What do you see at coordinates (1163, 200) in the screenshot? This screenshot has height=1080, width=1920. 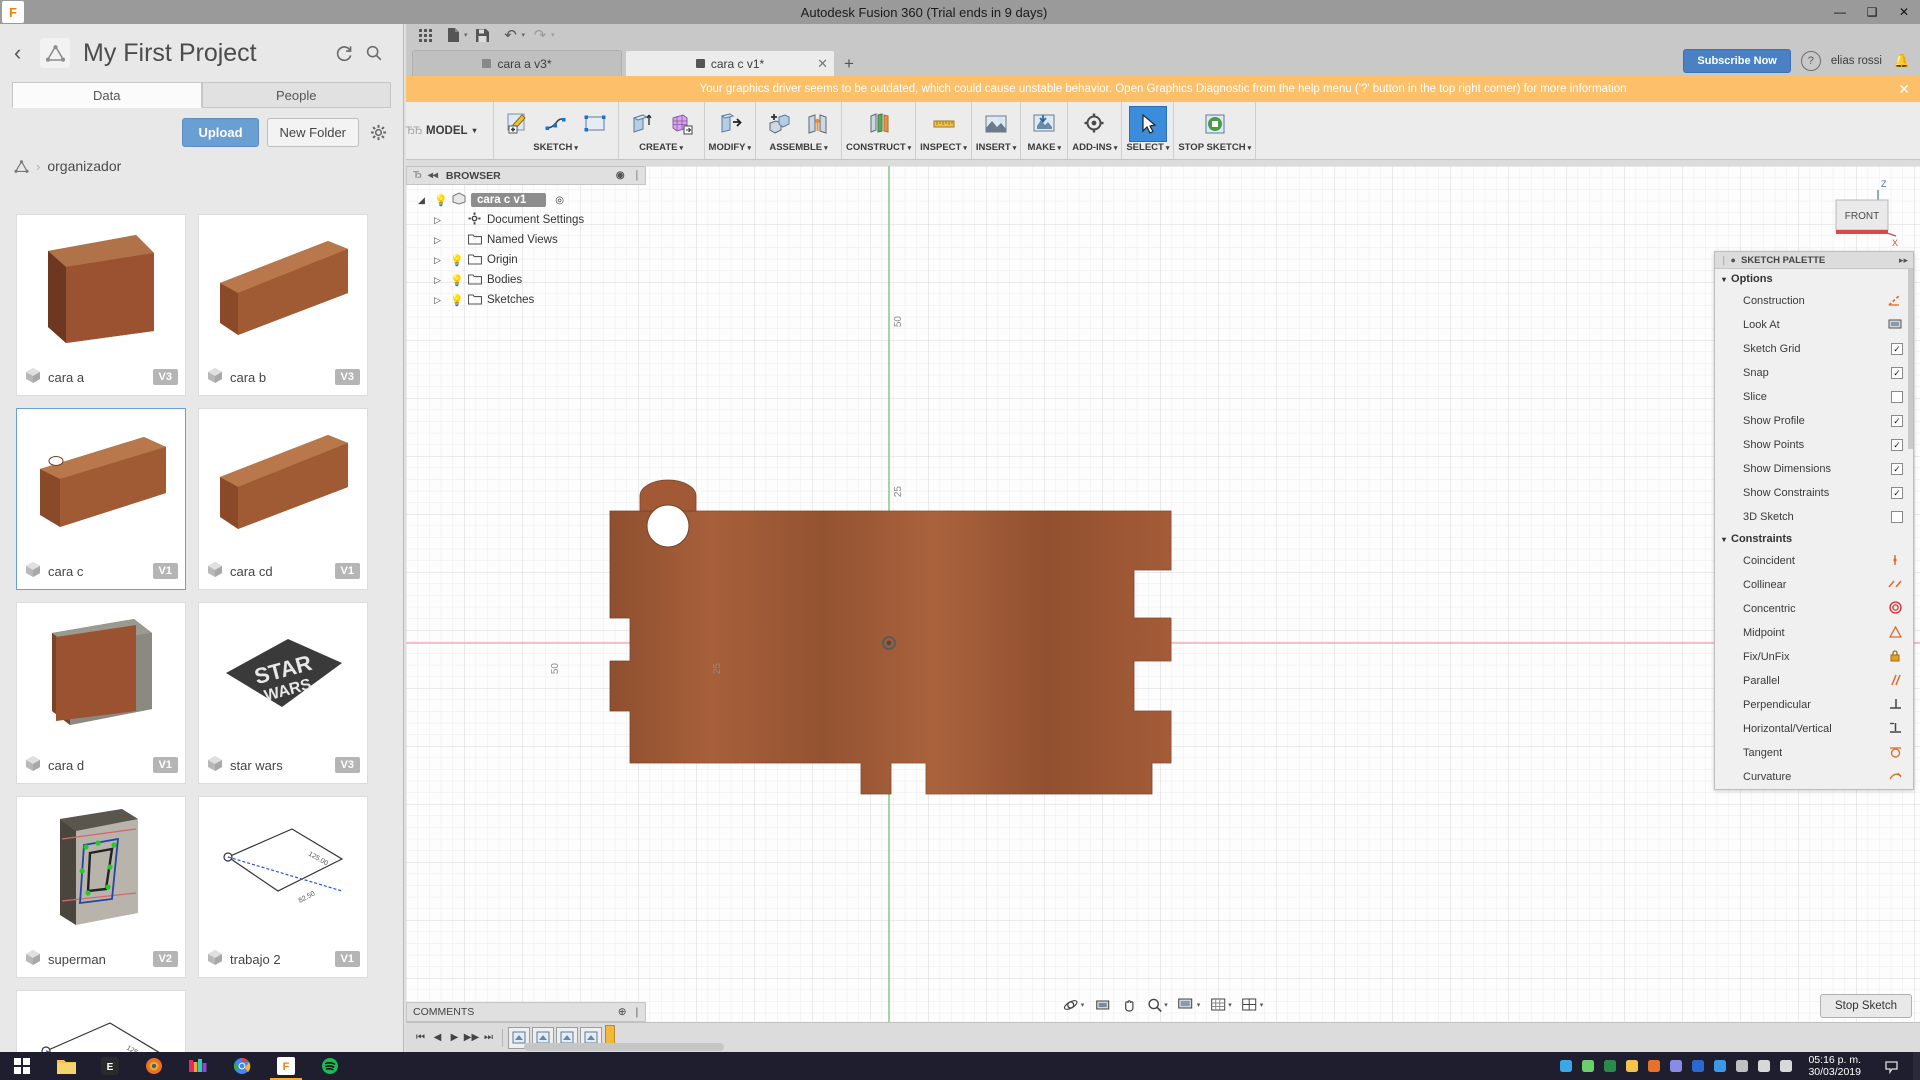 I see `browser-node-cara-c-v1: ◢ 💡 cara c v1 ◎` at bounding box center [1163, 200].